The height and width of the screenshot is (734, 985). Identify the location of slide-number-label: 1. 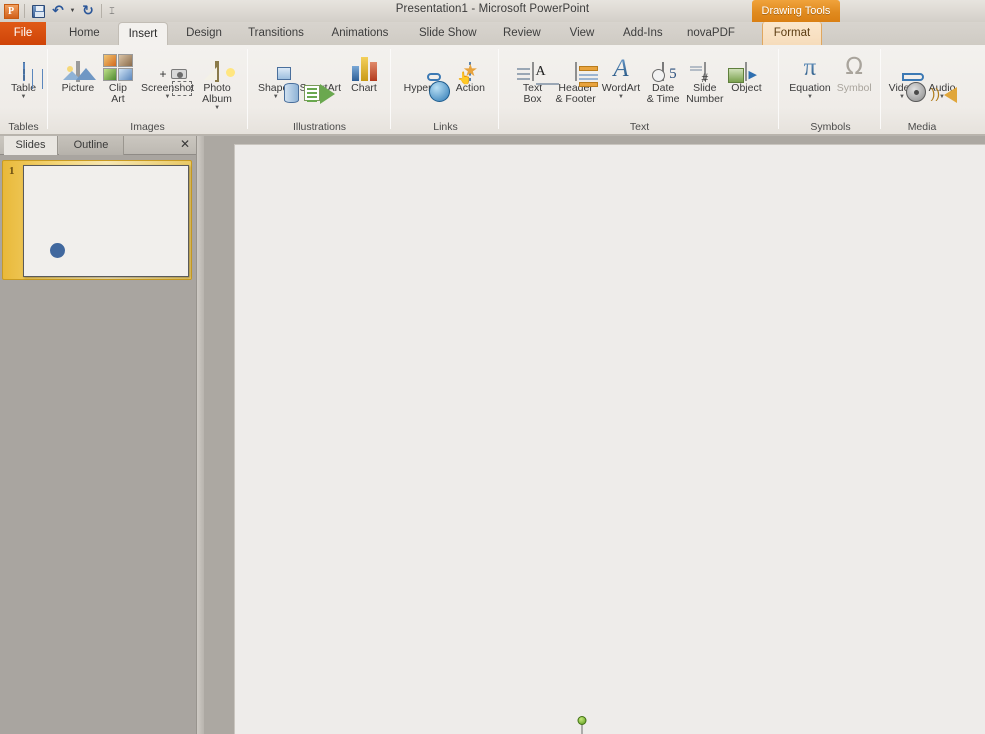
(12, 171).